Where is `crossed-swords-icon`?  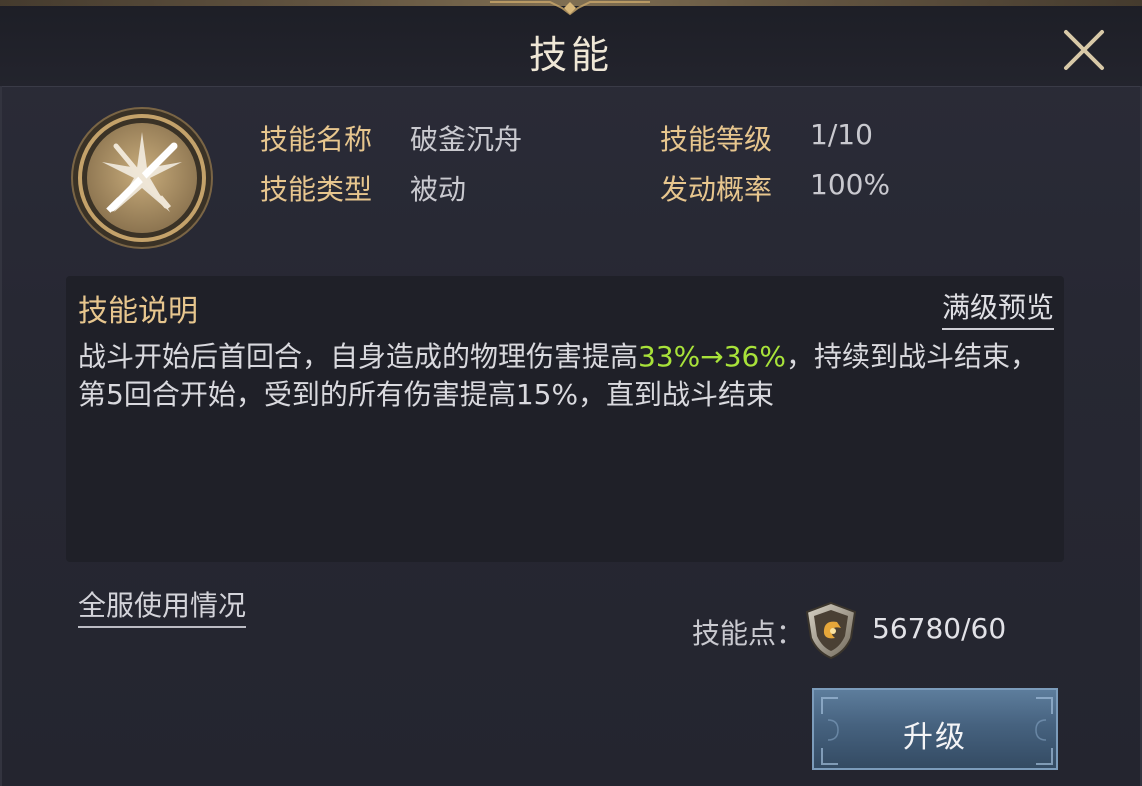
crossed-swords-icon is located at coordinates (142, 178).